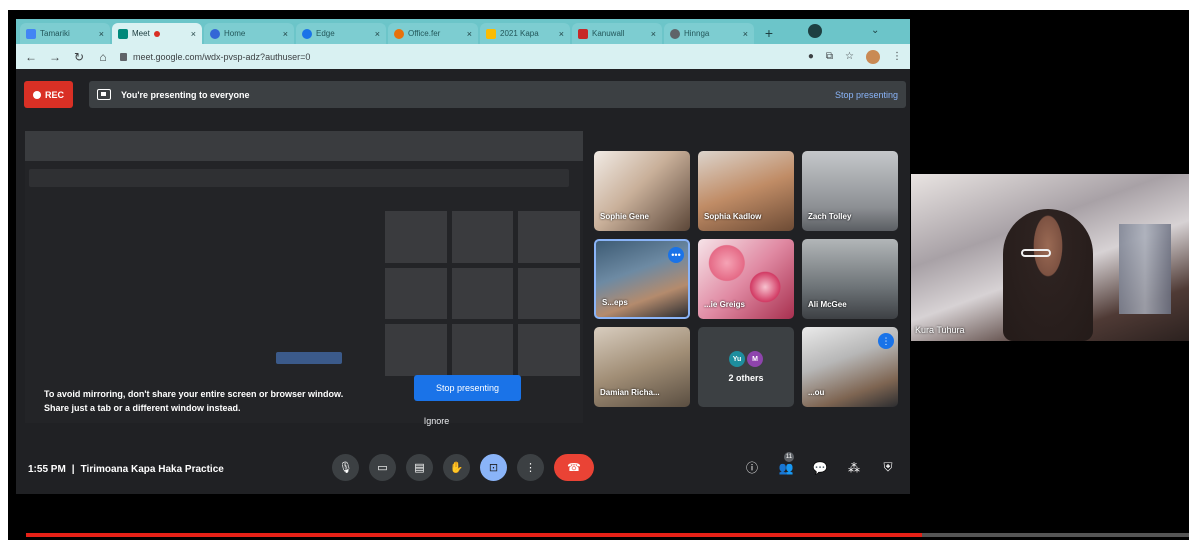 This screenshot has width=1189, height=540. I want to click on people-icon: 👥, so click(786, 467).